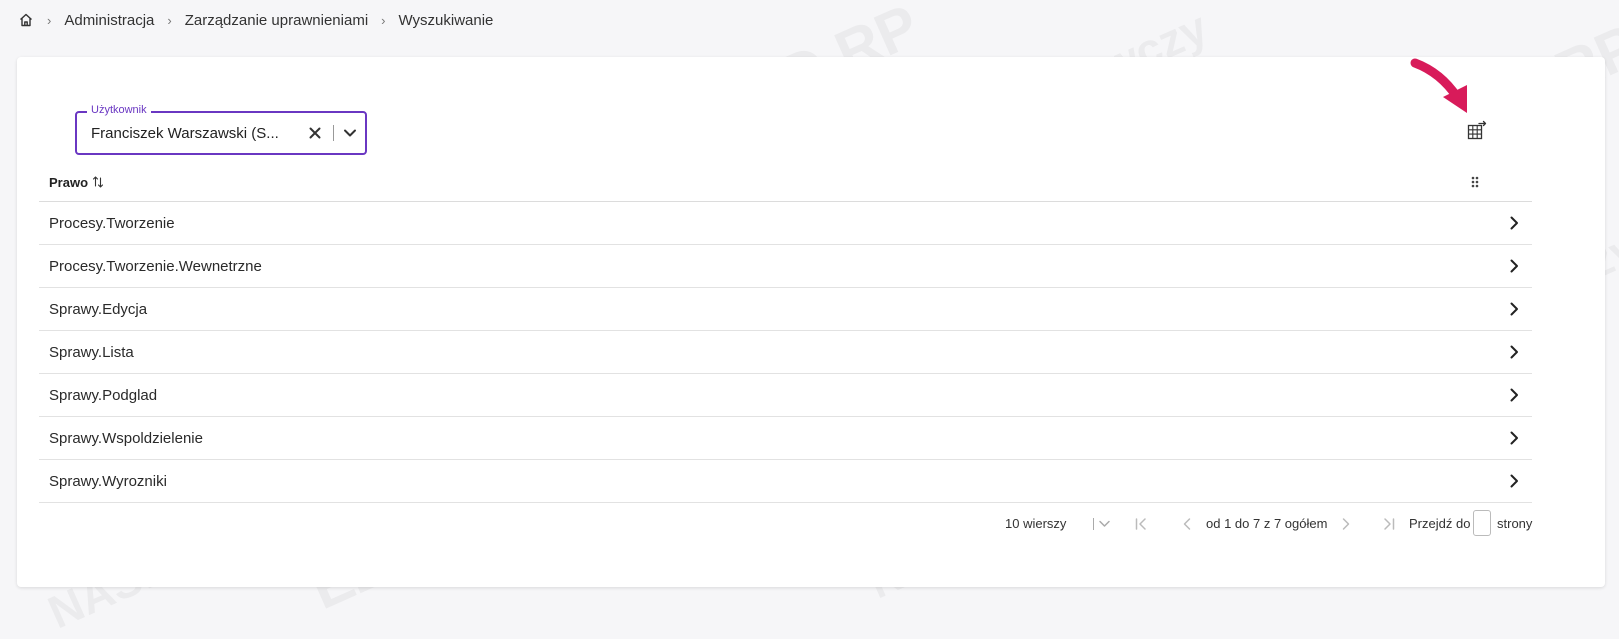 This screenshot has height=639, width=1619. I want to click on permission-name: Sprawy.Wspoldzielenie, so click(126, 438).